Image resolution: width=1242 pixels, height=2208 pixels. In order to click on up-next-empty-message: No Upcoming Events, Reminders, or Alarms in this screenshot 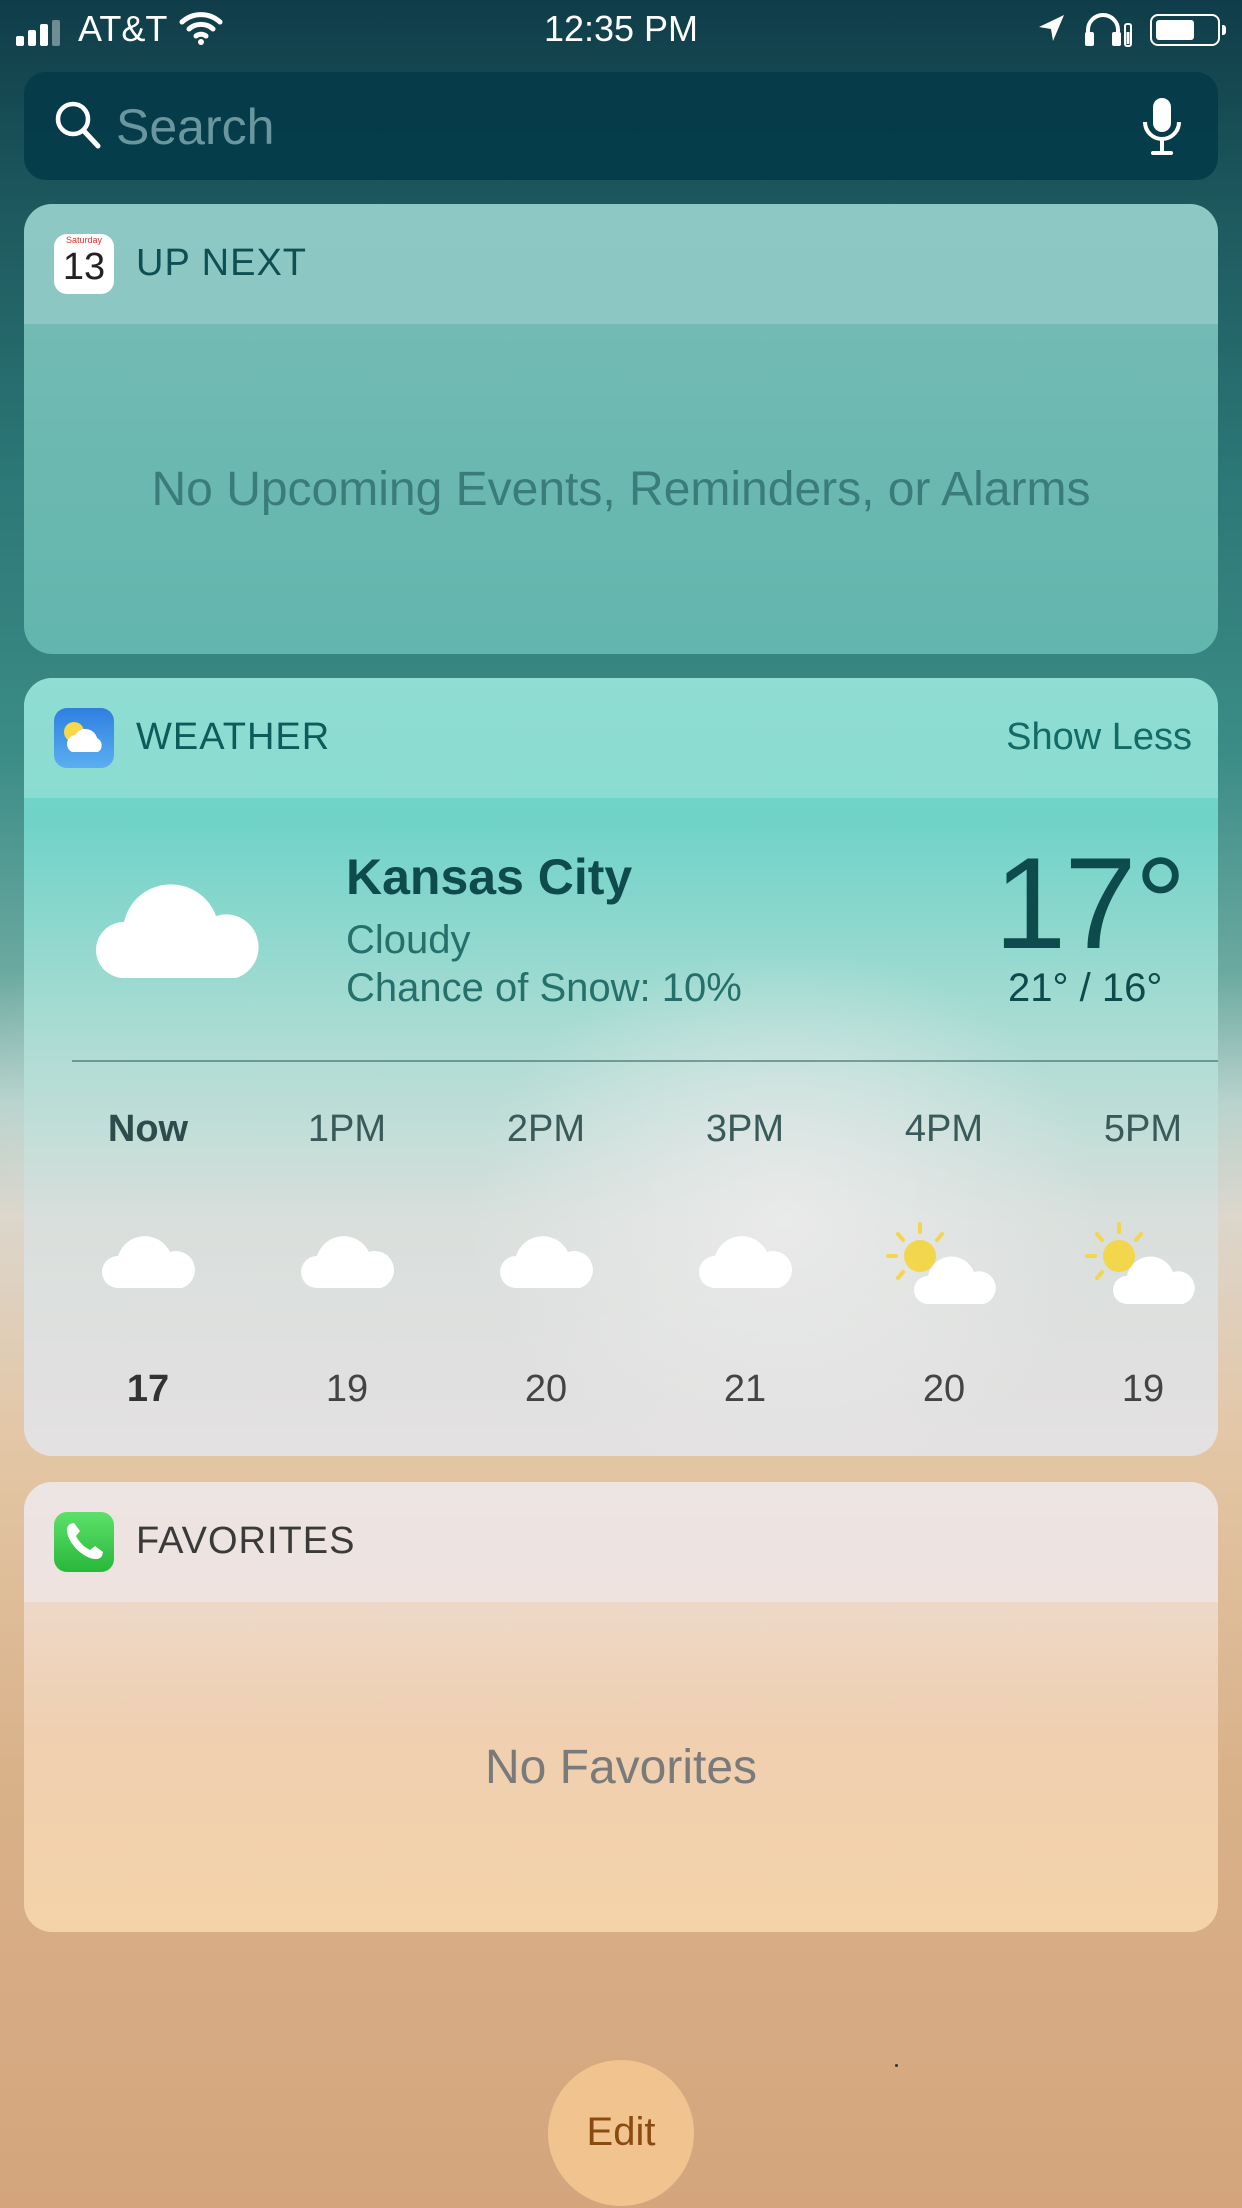, I will do `click(621, 489)`.